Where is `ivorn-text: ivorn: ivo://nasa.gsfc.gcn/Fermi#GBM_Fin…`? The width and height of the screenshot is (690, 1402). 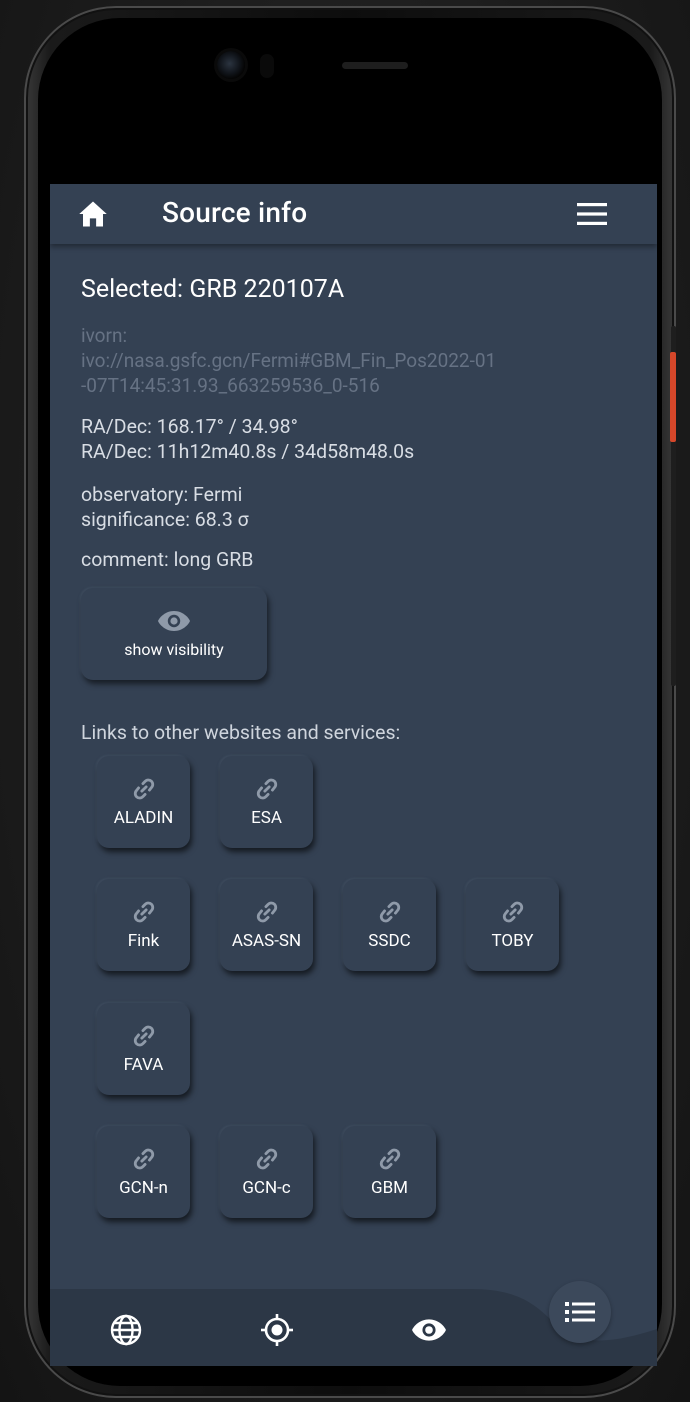
ivorn-text: ivorn: ivo://nasa.gsfc.gcn/Fermi#GBM_Fin… is located at coordinates (361, 360).